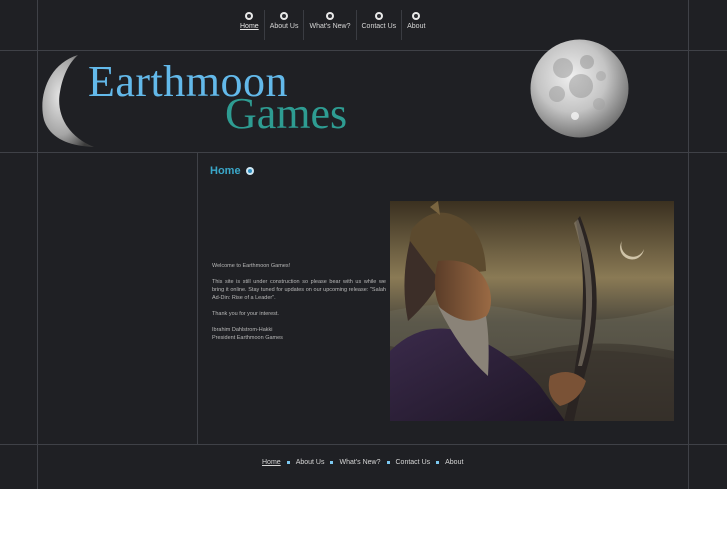 The image size is (727, 545). Describe the element at coordinates (688, 244) in the screenshot. I see `grid-line-right` at that location.